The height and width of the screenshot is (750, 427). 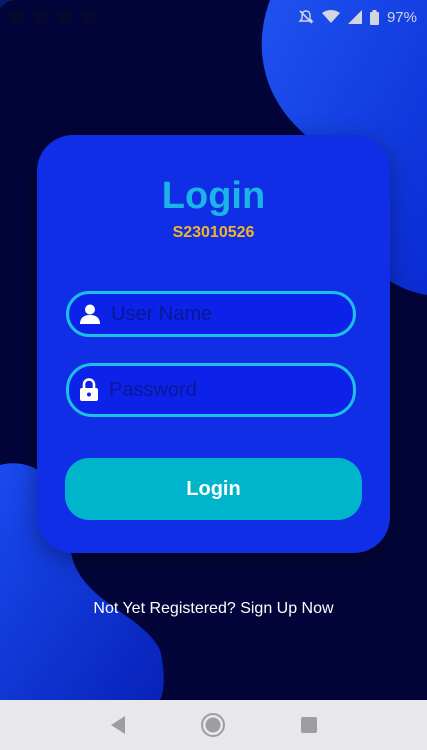 I want to click on home-icon, so click(x=213, y=725).